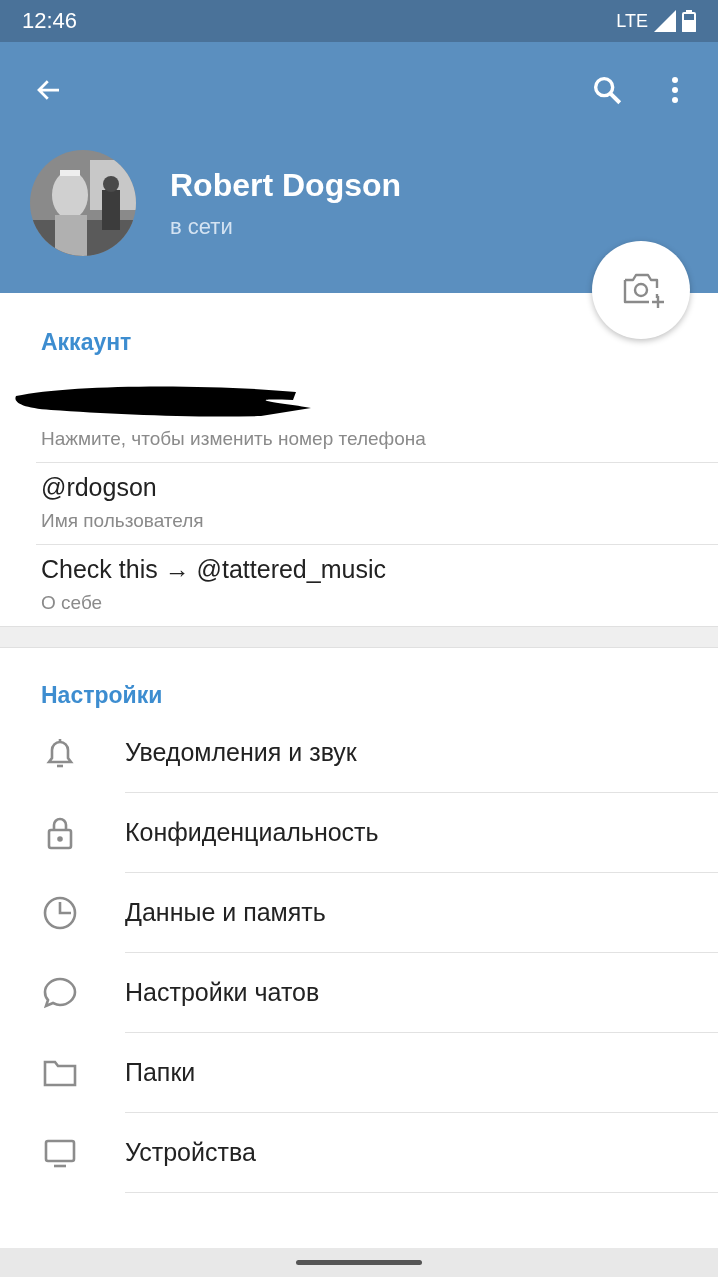  What do you see at coordinates (359, 1073) in the screenshot?
I see `settings-item: Папки` at bounding box center [359, 1073].